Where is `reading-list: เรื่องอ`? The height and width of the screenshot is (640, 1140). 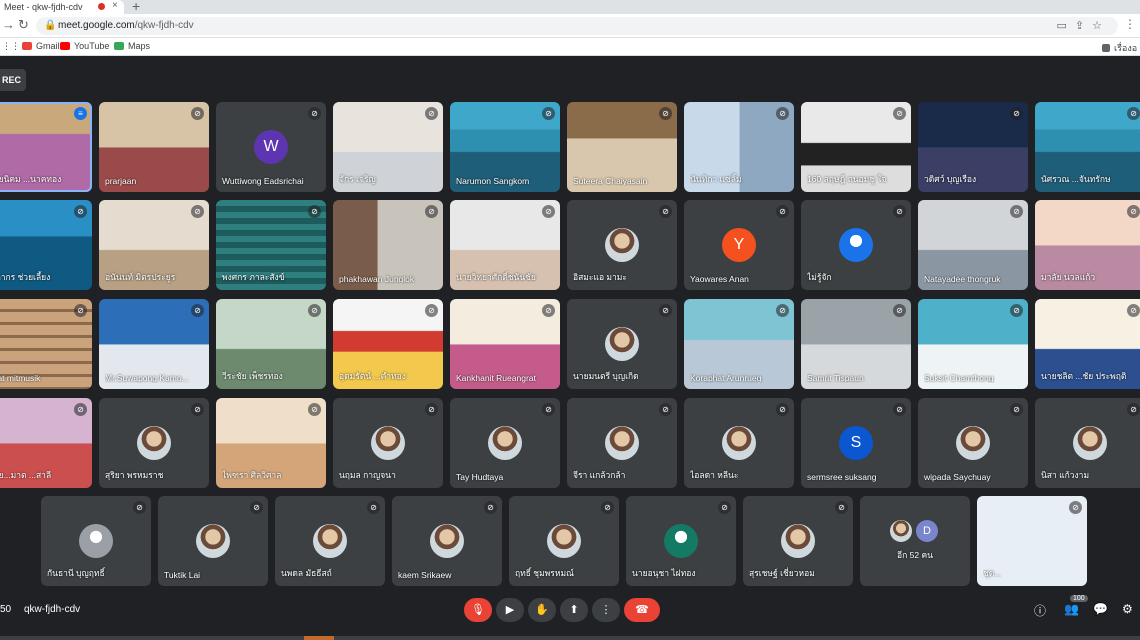
reading-list: เรื่องอ is located at coordinates (1119, 48).